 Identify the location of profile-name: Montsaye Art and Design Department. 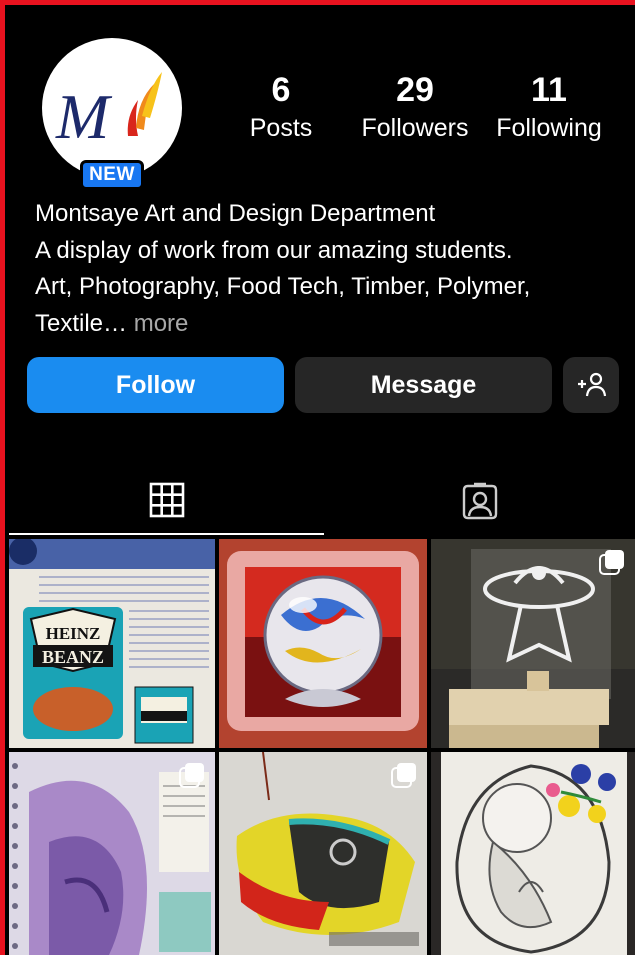
(235, 213).